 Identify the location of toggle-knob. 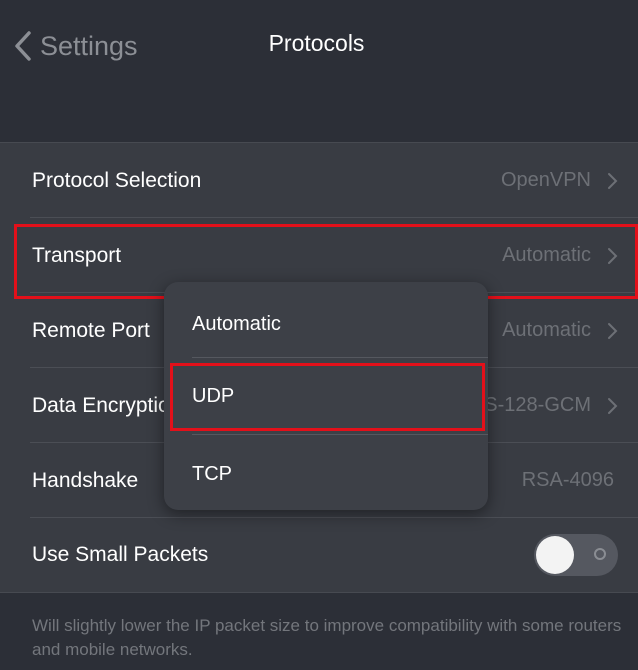
(555, 555).